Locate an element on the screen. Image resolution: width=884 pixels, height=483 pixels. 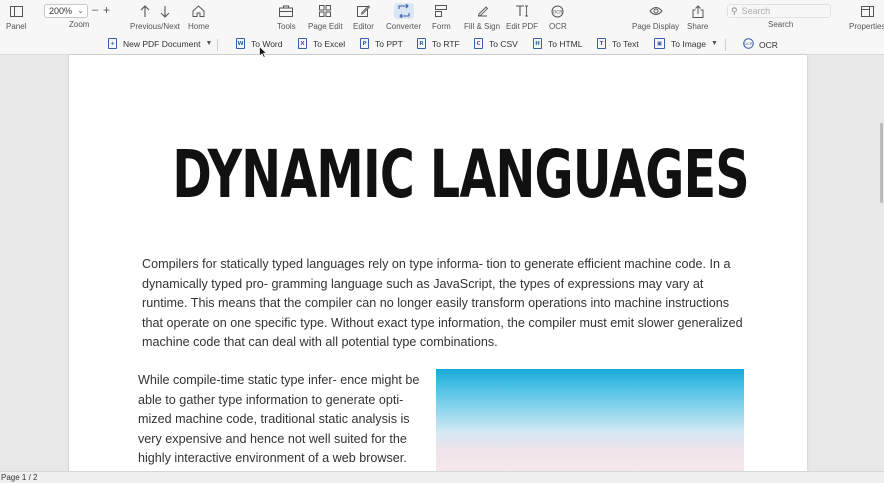
fill-sign-button: Fill & Sign is located at coordinates (482, 17).